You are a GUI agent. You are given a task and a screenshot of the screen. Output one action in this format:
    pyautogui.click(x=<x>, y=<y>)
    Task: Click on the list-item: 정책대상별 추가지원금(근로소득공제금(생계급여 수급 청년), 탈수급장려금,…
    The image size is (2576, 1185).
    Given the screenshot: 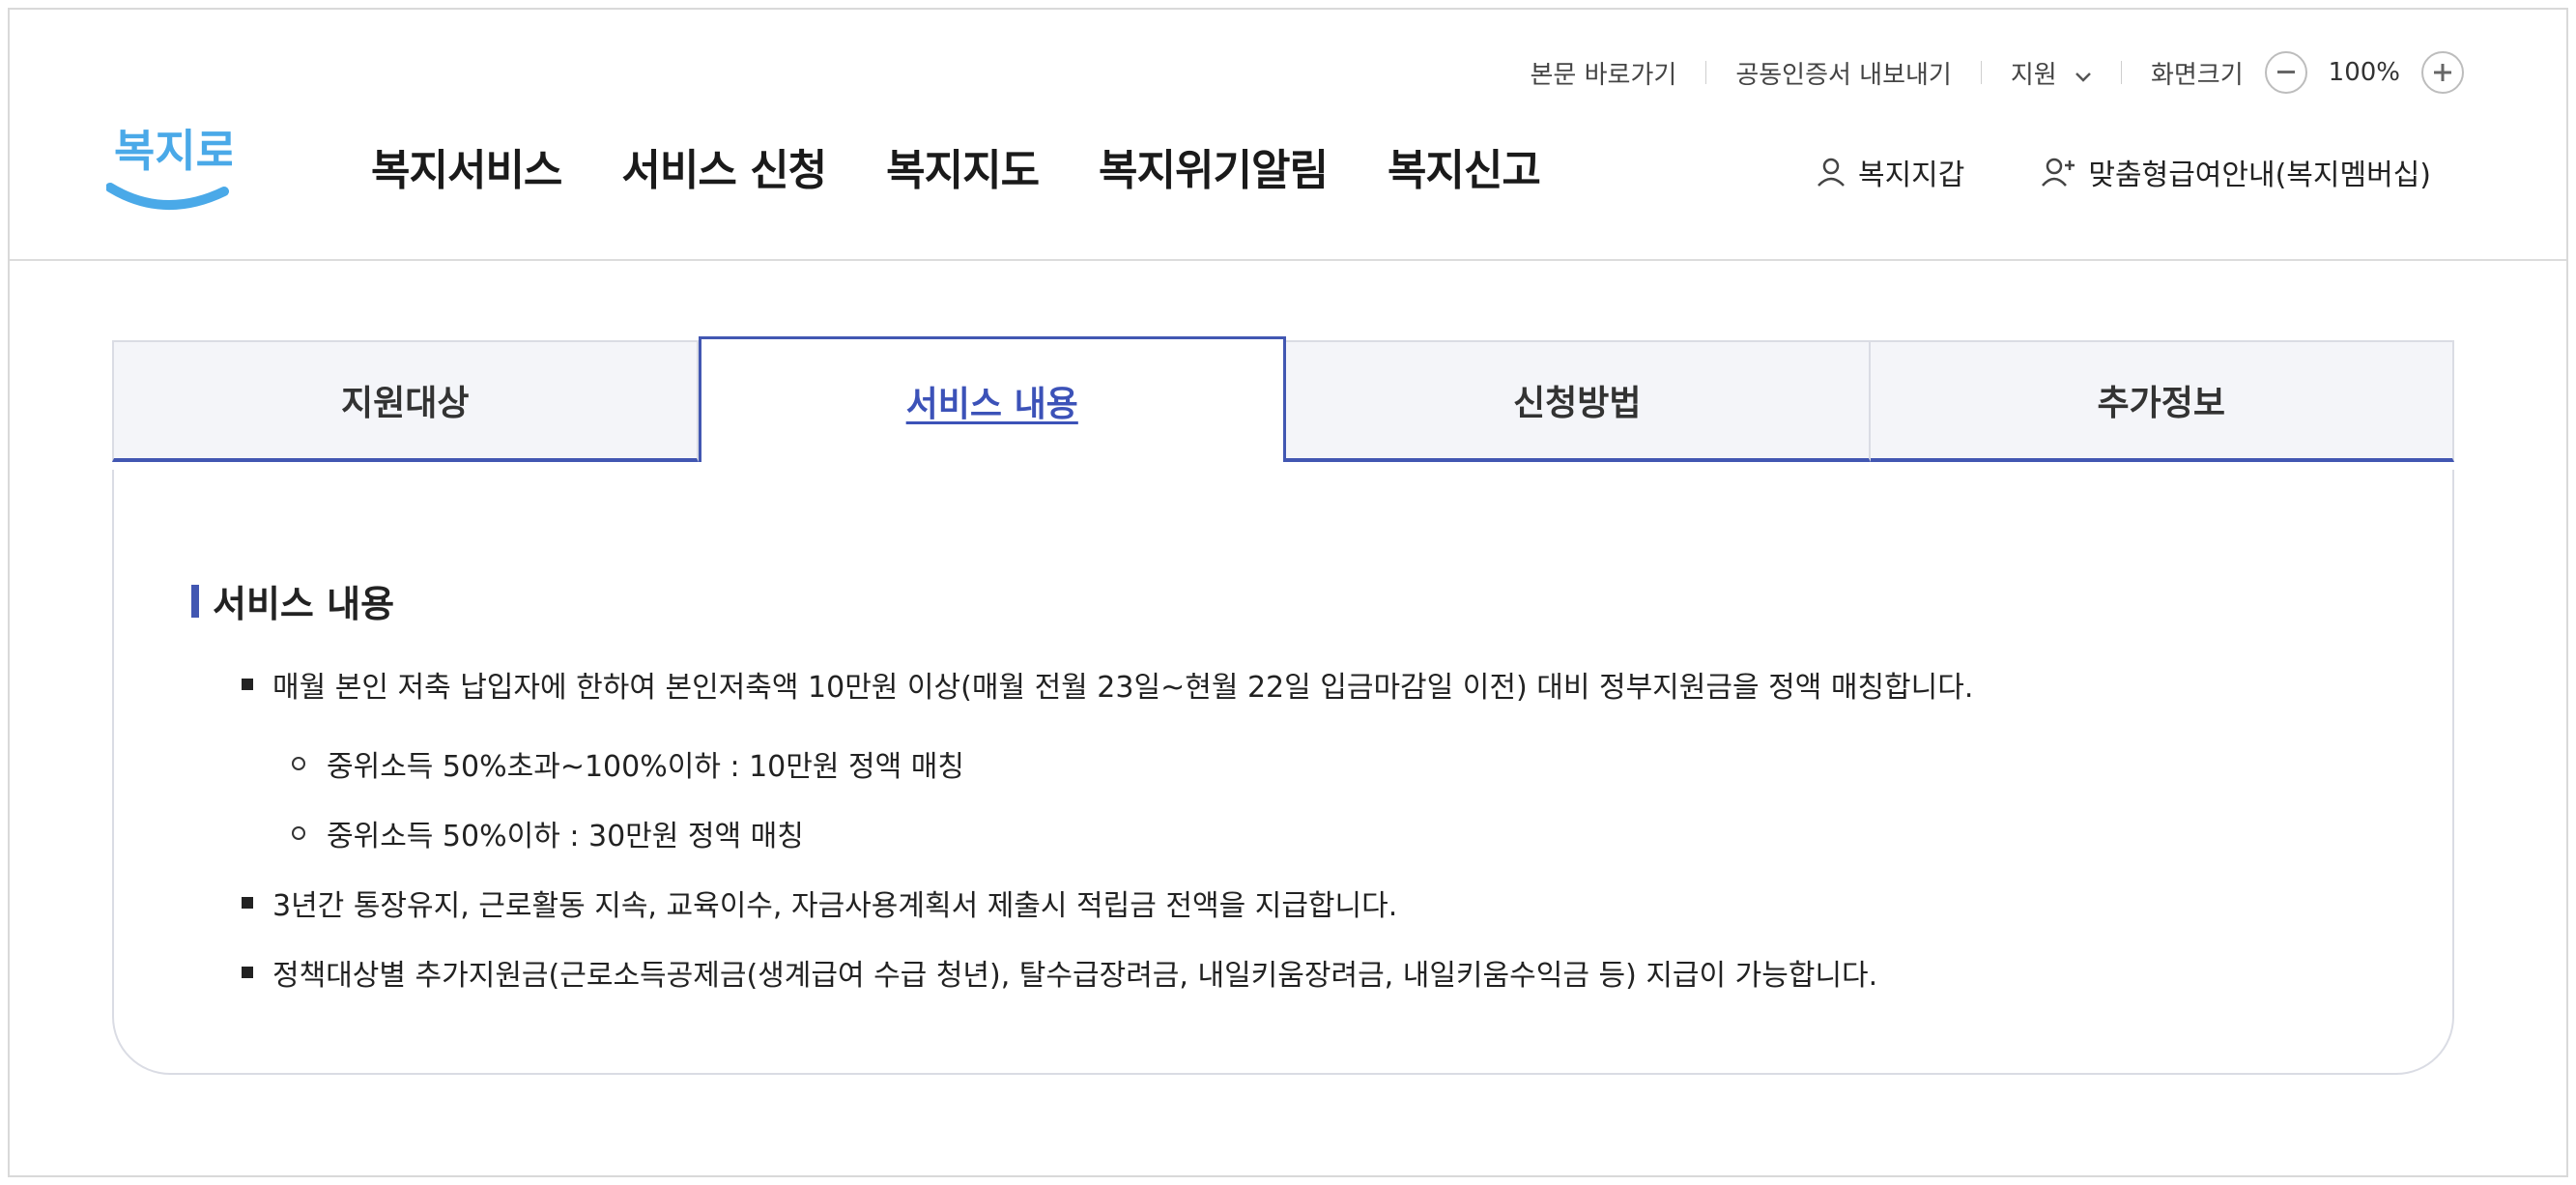 What is the action you would take?
    pyautogui.click(x=1060, y=973)
    